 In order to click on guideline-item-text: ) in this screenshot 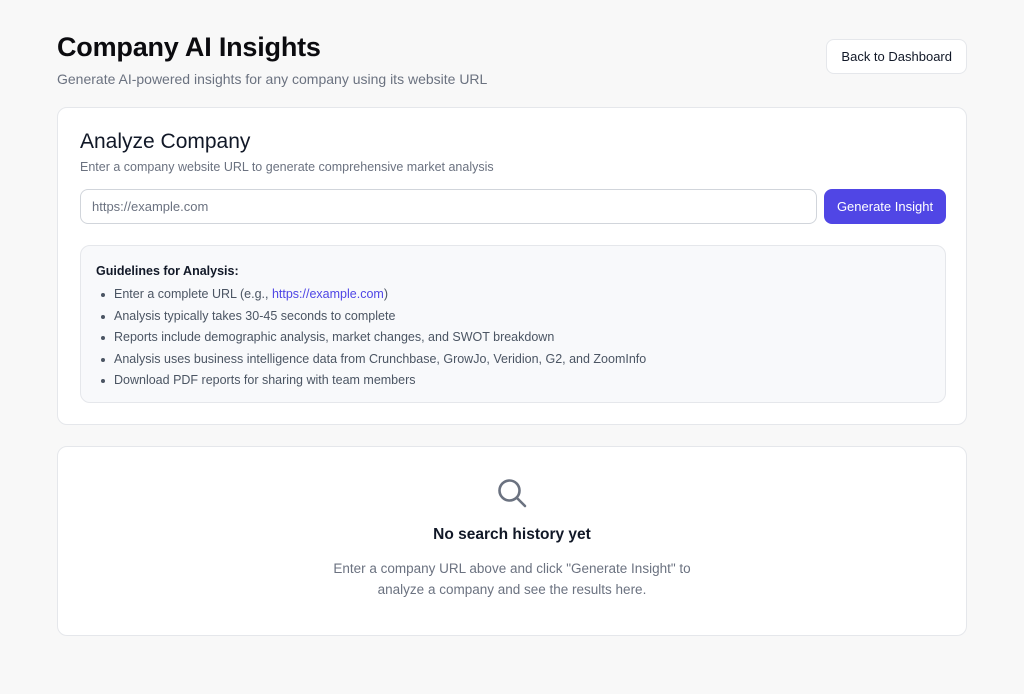, I will do `click(385, 294)`.